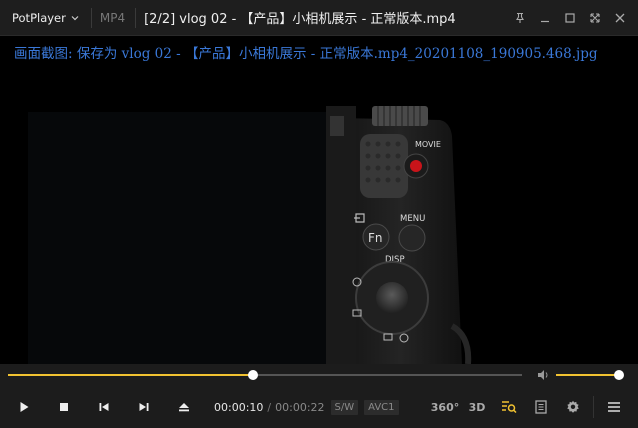  I want to click on stop-icon, so click(64, 407).